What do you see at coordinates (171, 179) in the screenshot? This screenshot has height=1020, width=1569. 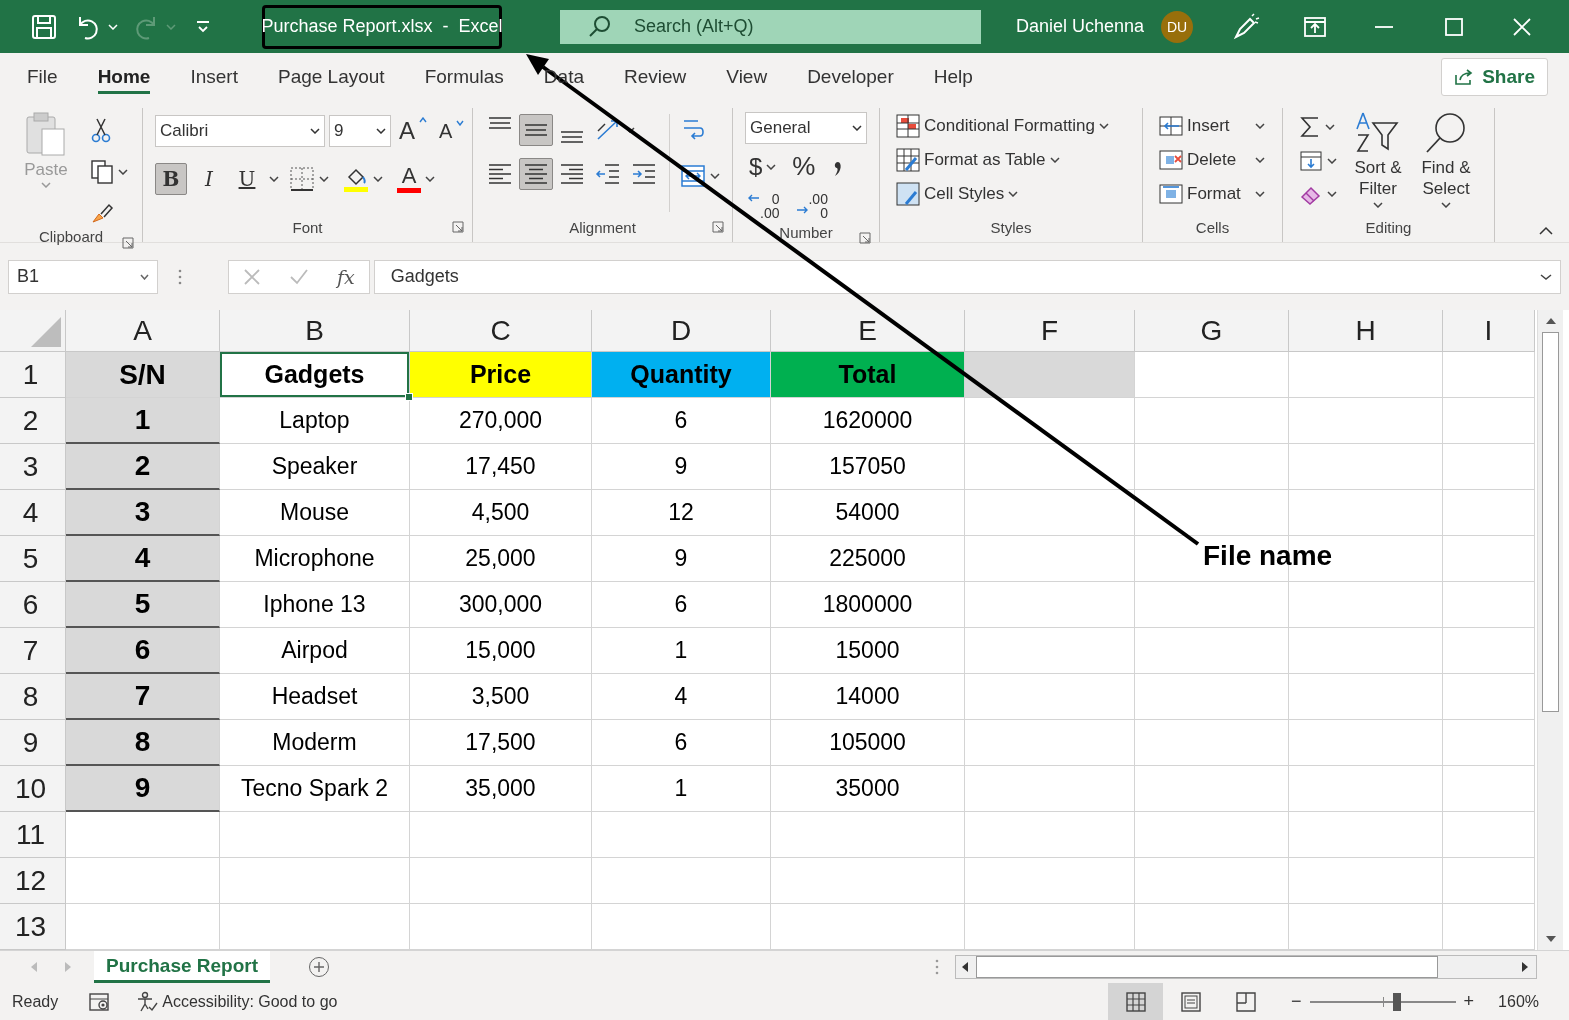 I see `font-style-button: B` at bounding box center [171, 179].